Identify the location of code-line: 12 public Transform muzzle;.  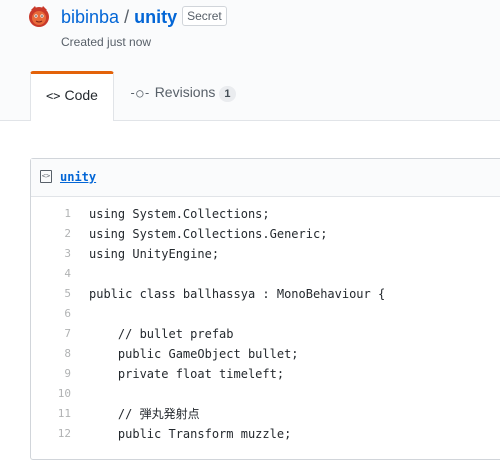
(265, 434).